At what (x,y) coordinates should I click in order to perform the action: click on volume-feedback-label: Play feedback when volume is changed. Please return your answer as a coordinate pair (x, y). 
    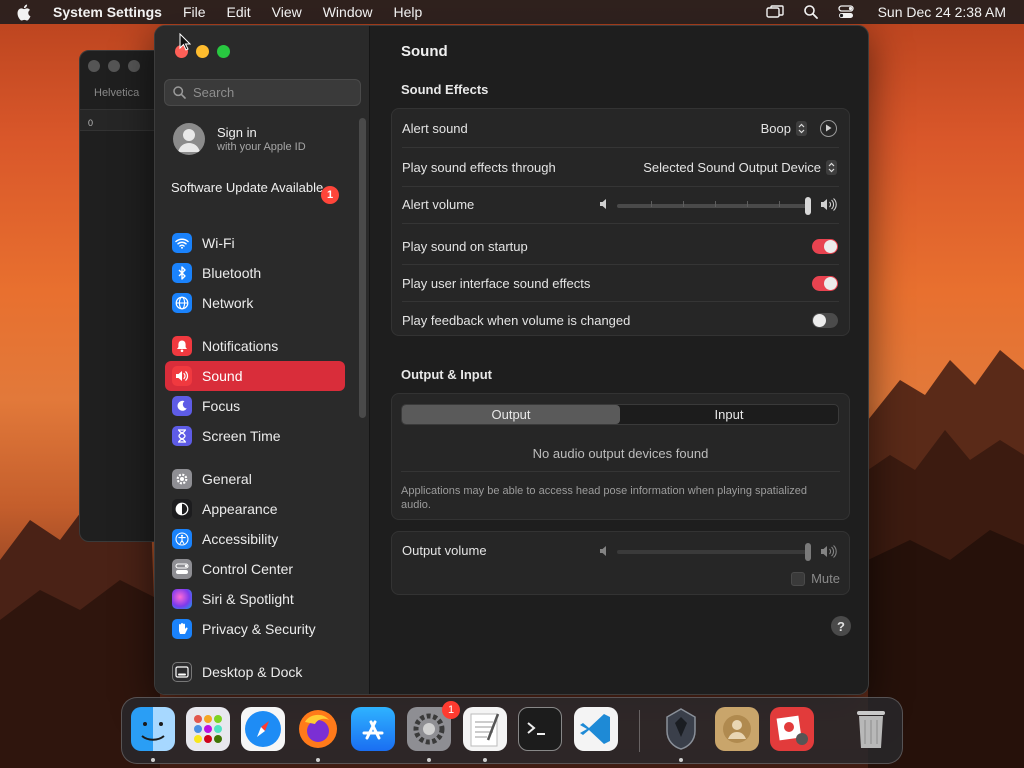
    Looking at the image, I should click on (516, 320).